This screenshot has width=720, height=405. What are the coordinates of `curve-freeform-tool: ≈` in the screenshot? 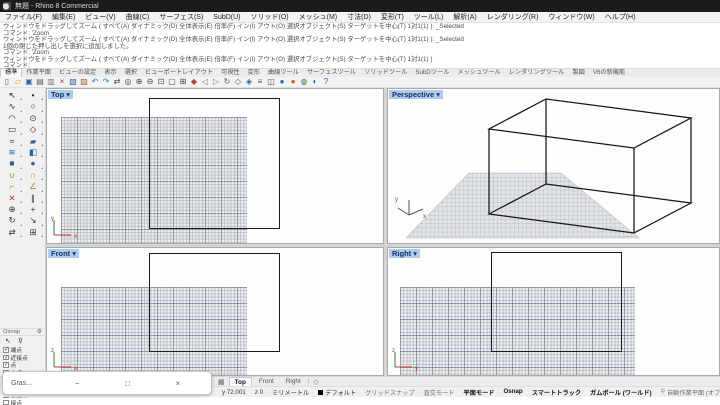 It's located at (12, 141).